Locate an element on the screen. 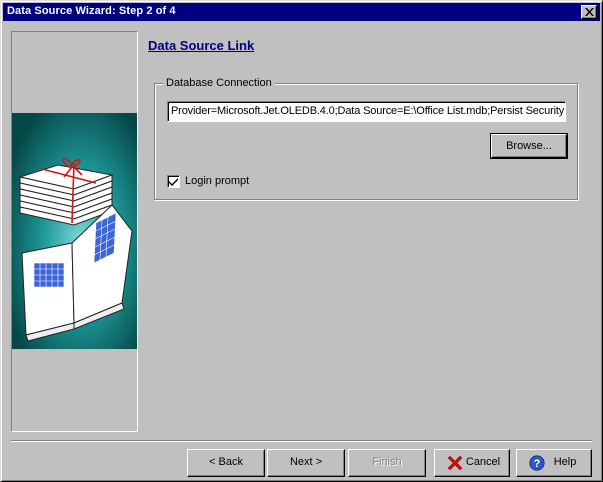 This screenshot has width=603, height=482. back-button-label: Back is located at coordinates (230, 462).